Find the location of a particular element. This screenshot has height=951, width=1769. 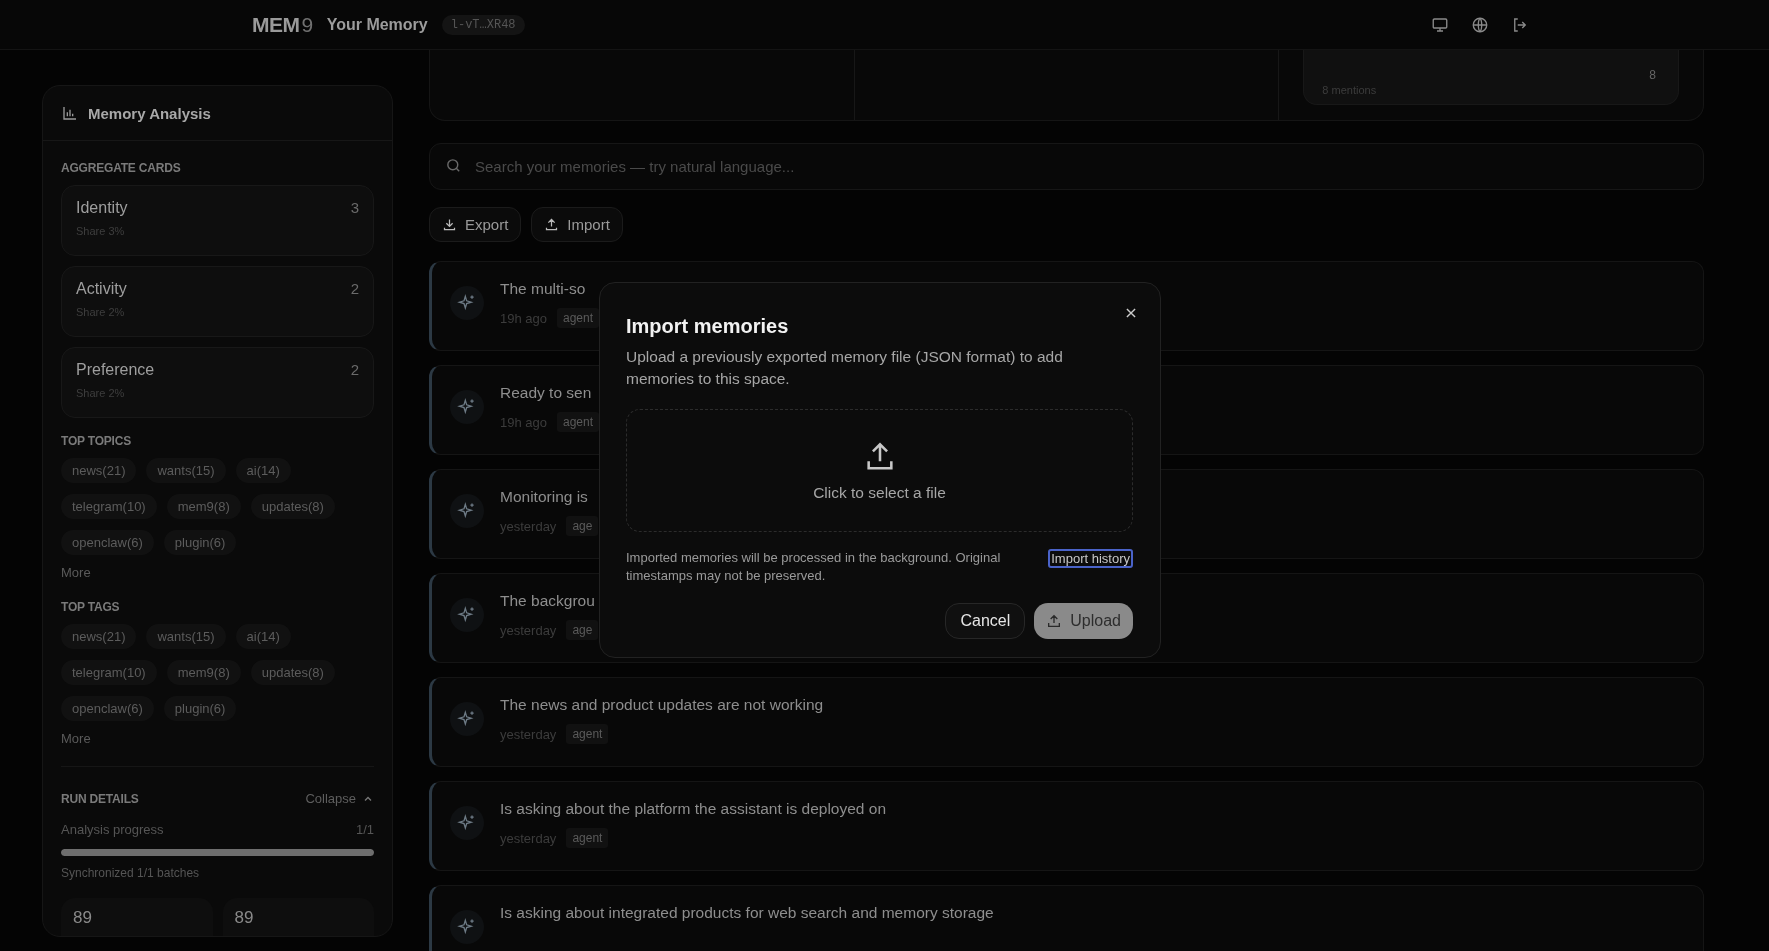

topic-count: 8 is located at coordinates (1652, 75).